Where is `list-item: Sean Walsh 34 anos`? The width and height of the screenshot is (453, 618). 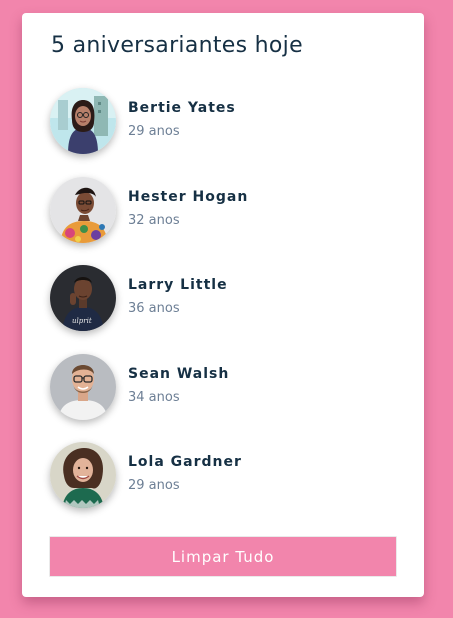 list-item: Sean Walsh 34 anos is located at coordinates (225, 386).